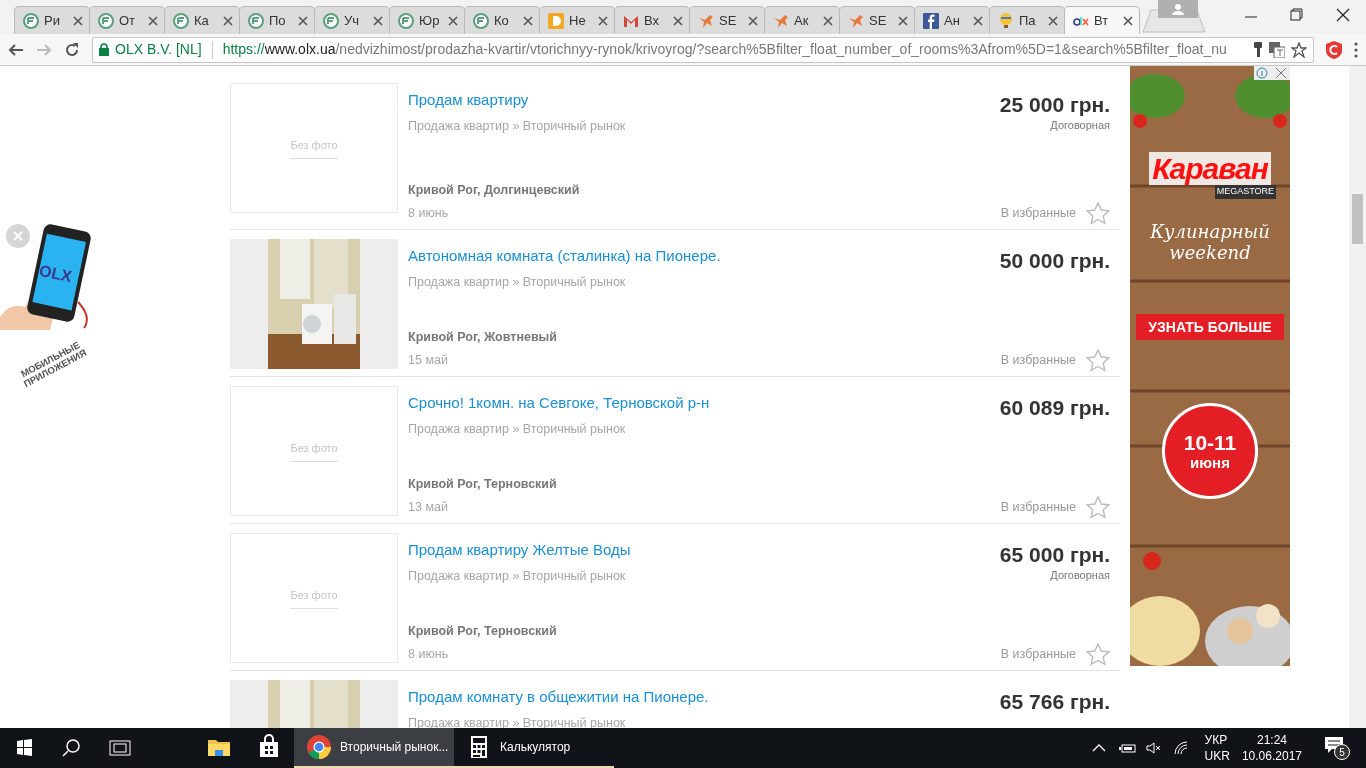  I want to click on lock-icon, so click(104, 49).